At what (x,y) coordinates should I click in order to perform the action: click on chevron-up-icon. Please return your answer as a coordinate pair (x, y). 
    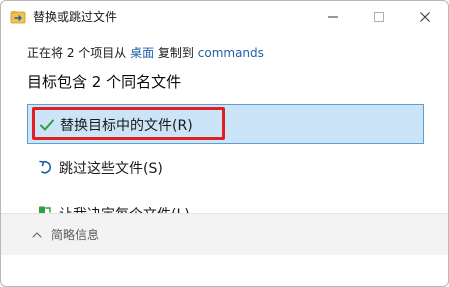
    Looking at the image, I should click on (37, 235).